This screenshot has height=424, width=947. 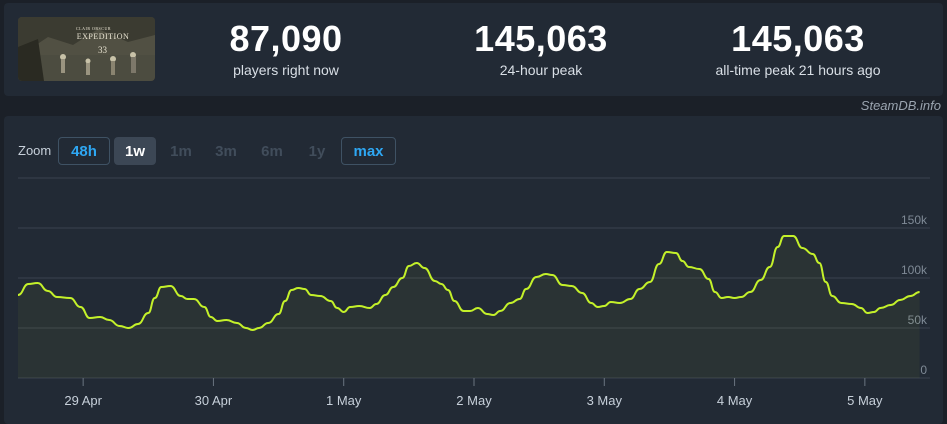 What do you see at coordinates (923, 370) in the screenshot?
I see `y-tick-label: 0` at bounding box center [923, 370].